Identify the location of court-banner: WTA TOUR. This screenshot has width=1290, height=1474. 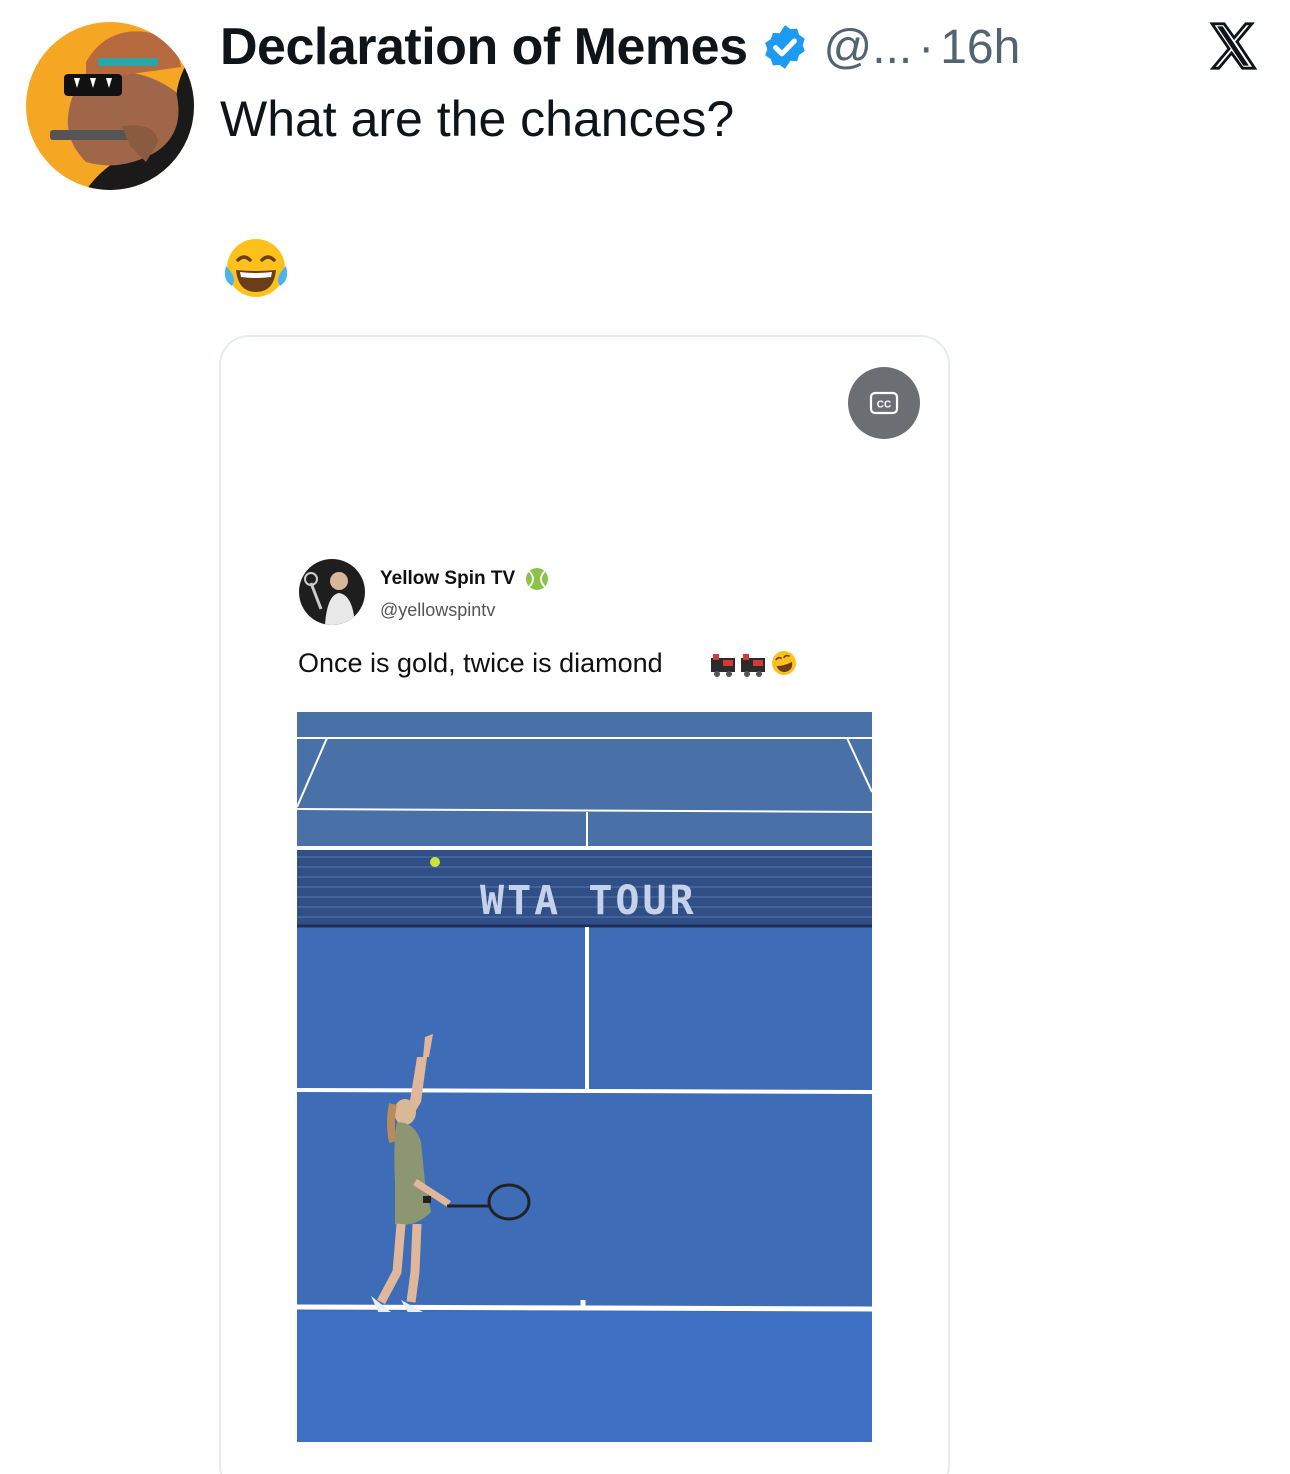
(588, 901).